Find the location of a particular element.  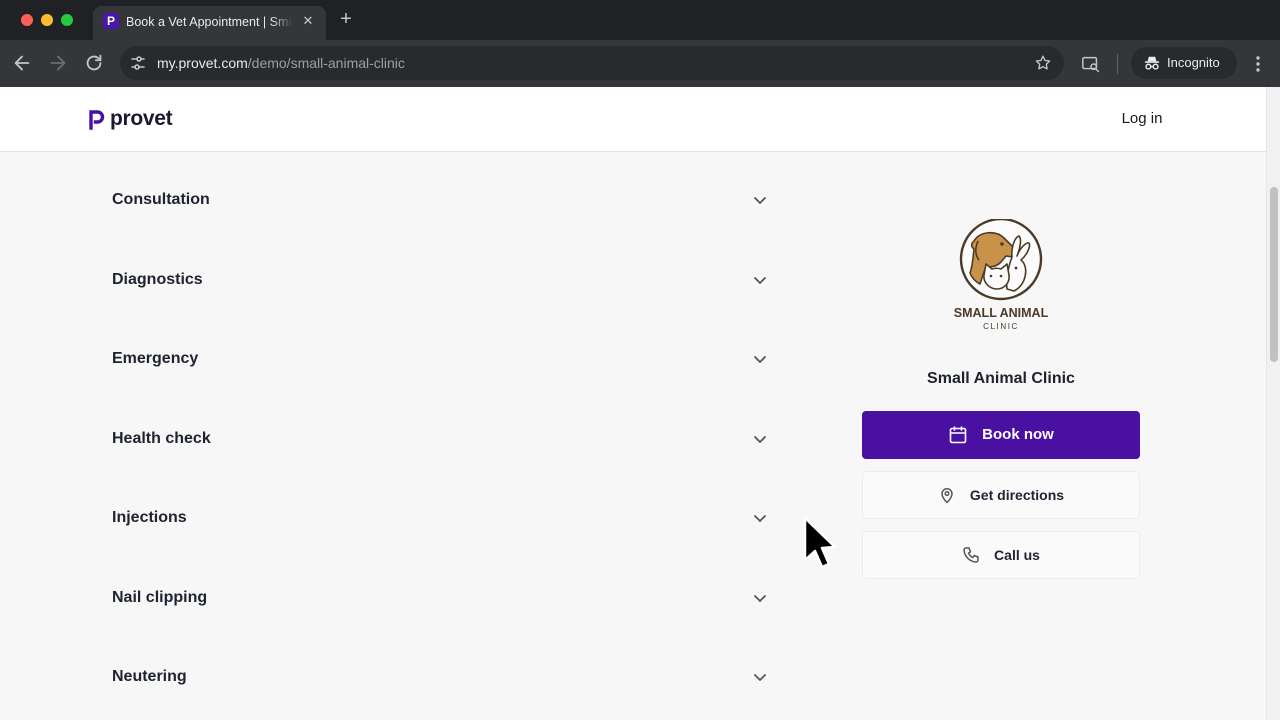

service-label: Diagnostics is located at coordinates (157, 279).